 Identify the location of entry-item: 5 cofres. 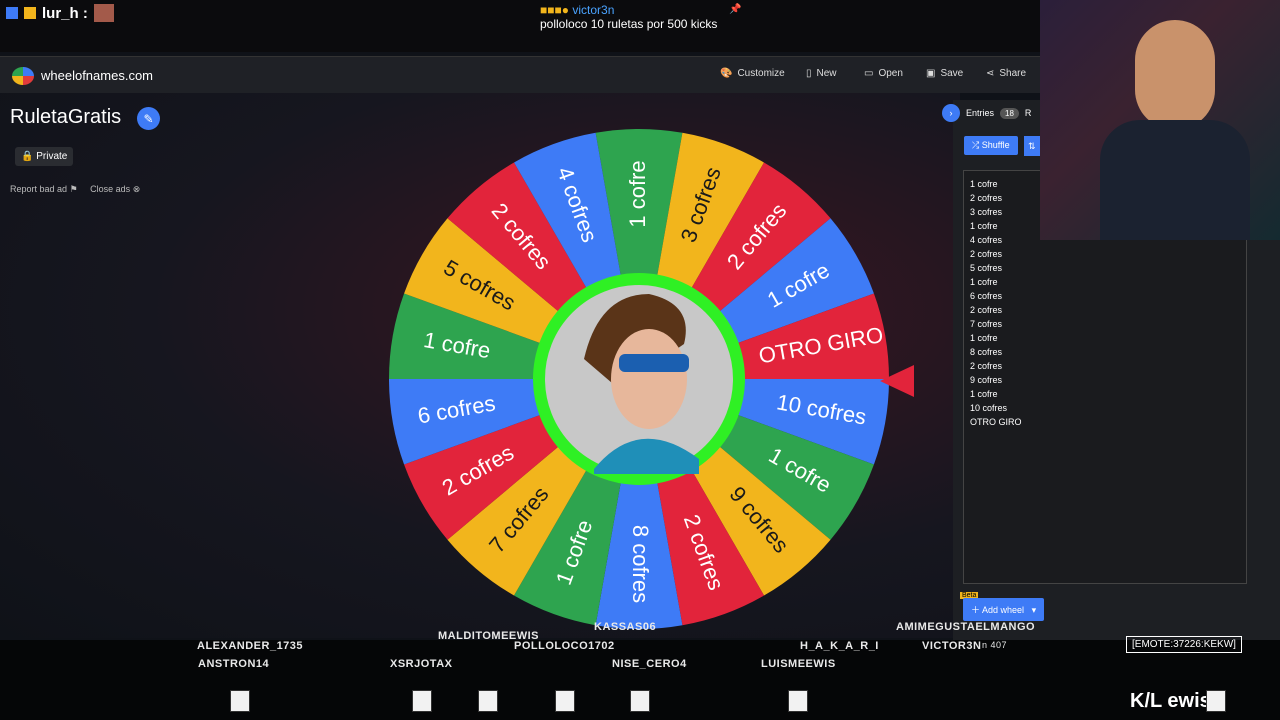
(986, 268).